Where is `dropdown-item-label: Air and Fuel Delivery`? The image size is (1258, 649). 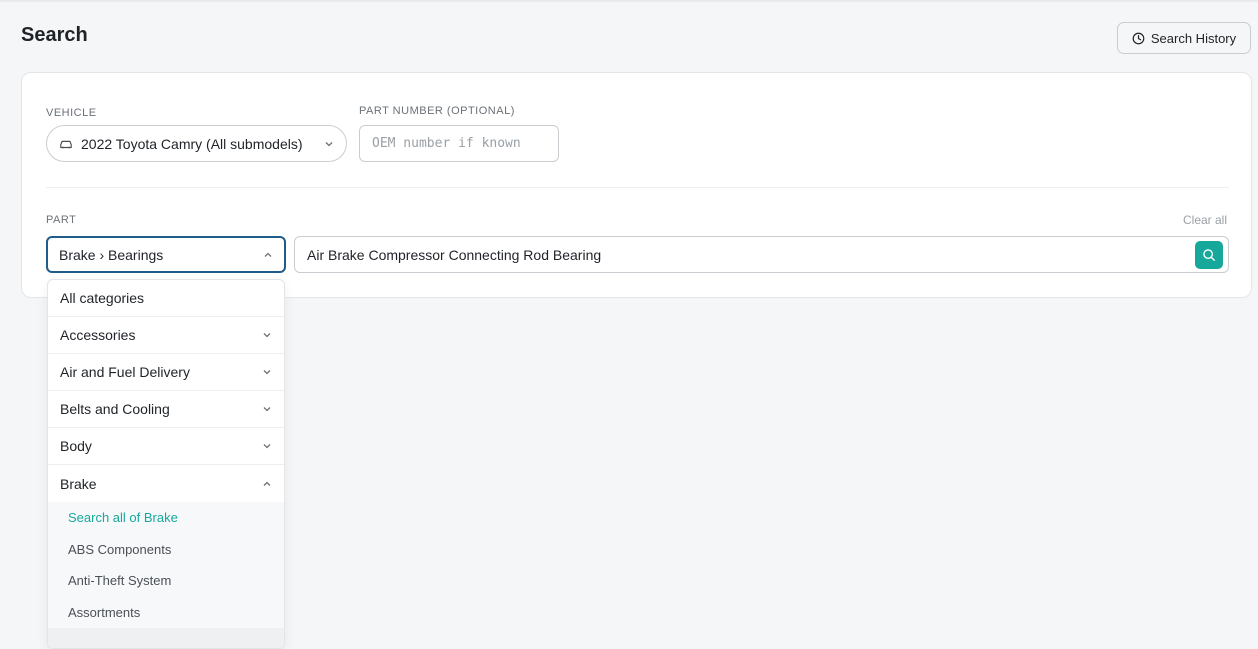
dropdown-item-label: Air and Fuel Delivery is located at coordinates (125, 372).